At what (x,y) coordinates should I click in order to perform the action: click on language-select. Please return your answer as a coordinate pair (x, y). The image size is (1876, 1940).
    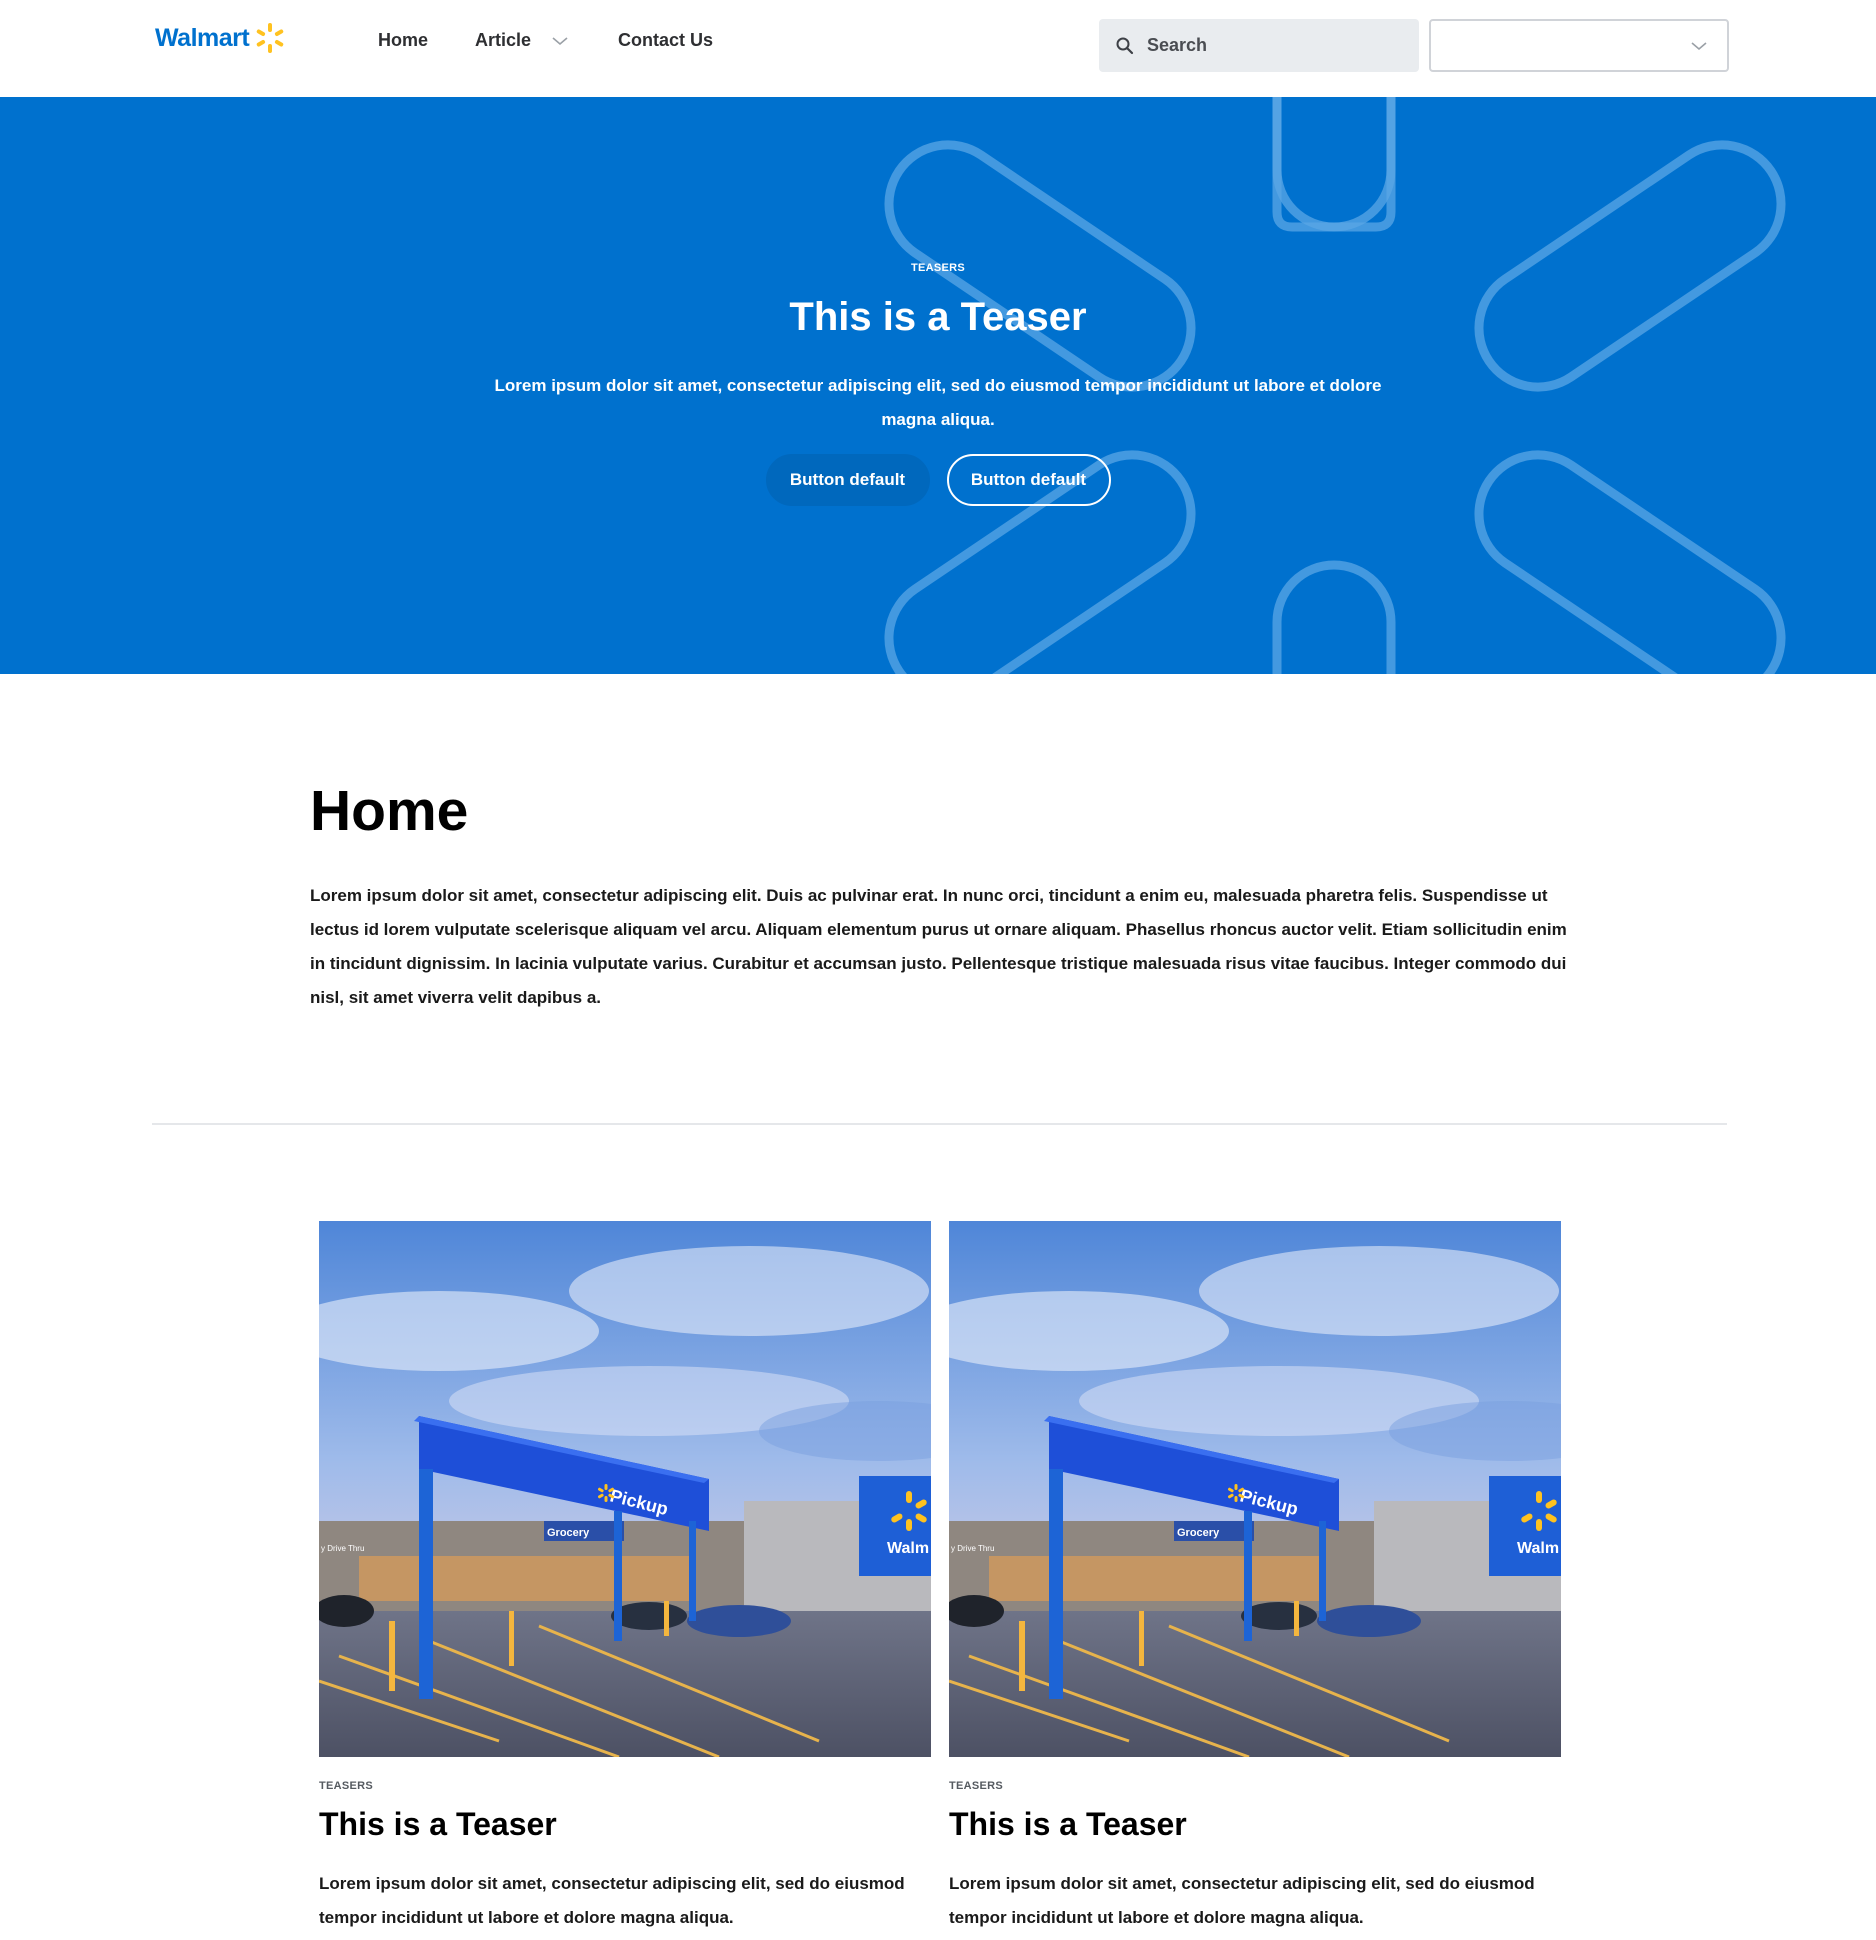
    Looking at the image, I should click on (1579, 45).